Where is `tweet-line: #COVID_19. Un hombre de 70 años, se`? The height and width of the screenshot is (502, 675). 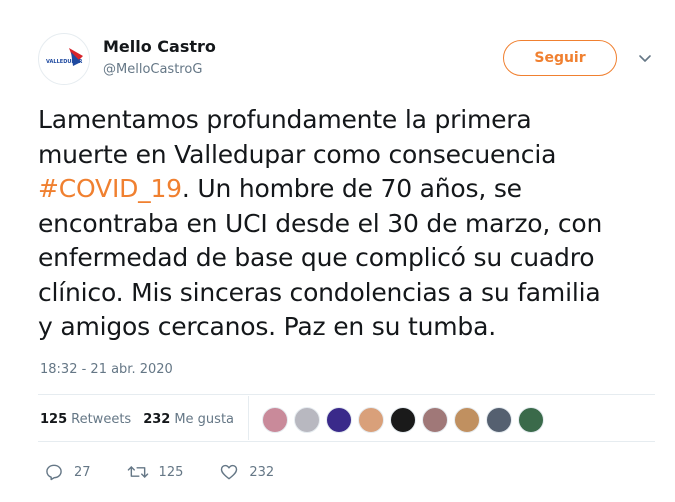 tweet-line: #COVID_19. Un hombre de 70 años, se is located at coordinates (348, 189).